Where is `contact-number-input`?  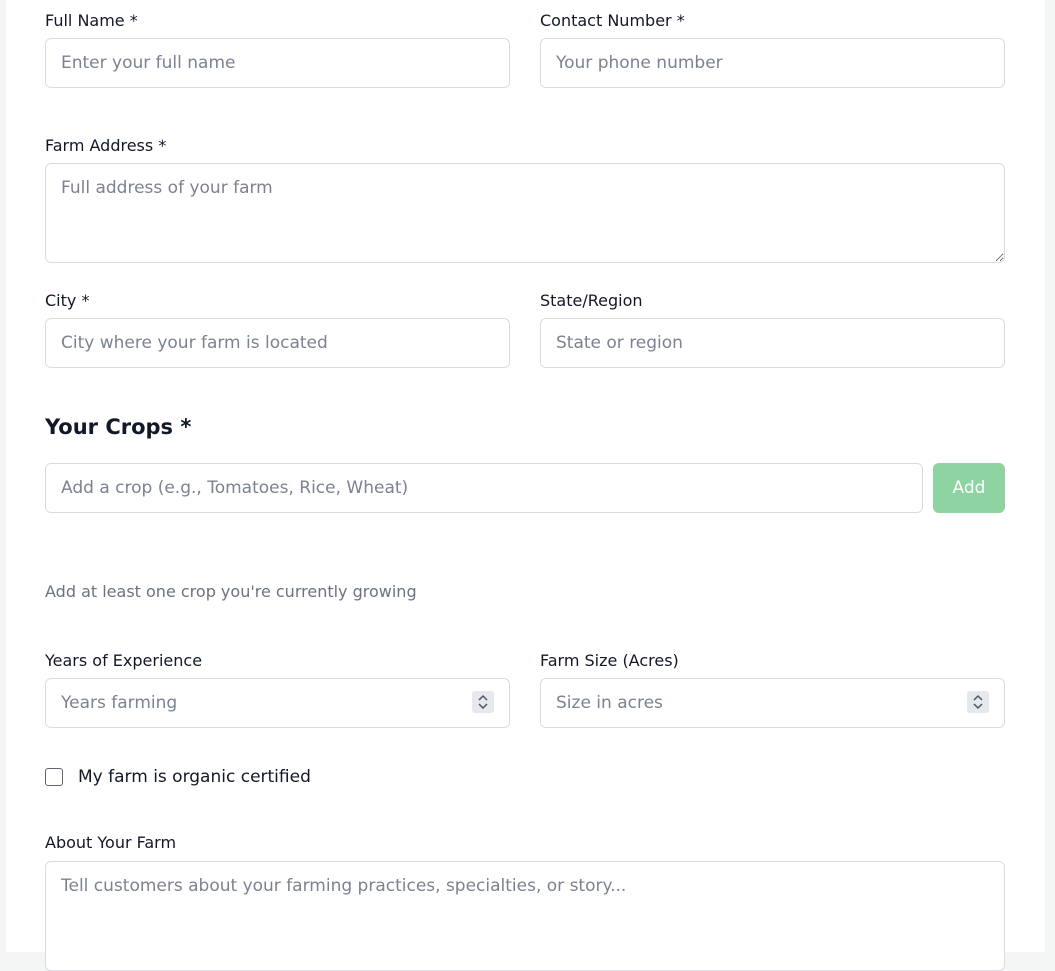
contact-number-input is located at coordinates (772, 63).